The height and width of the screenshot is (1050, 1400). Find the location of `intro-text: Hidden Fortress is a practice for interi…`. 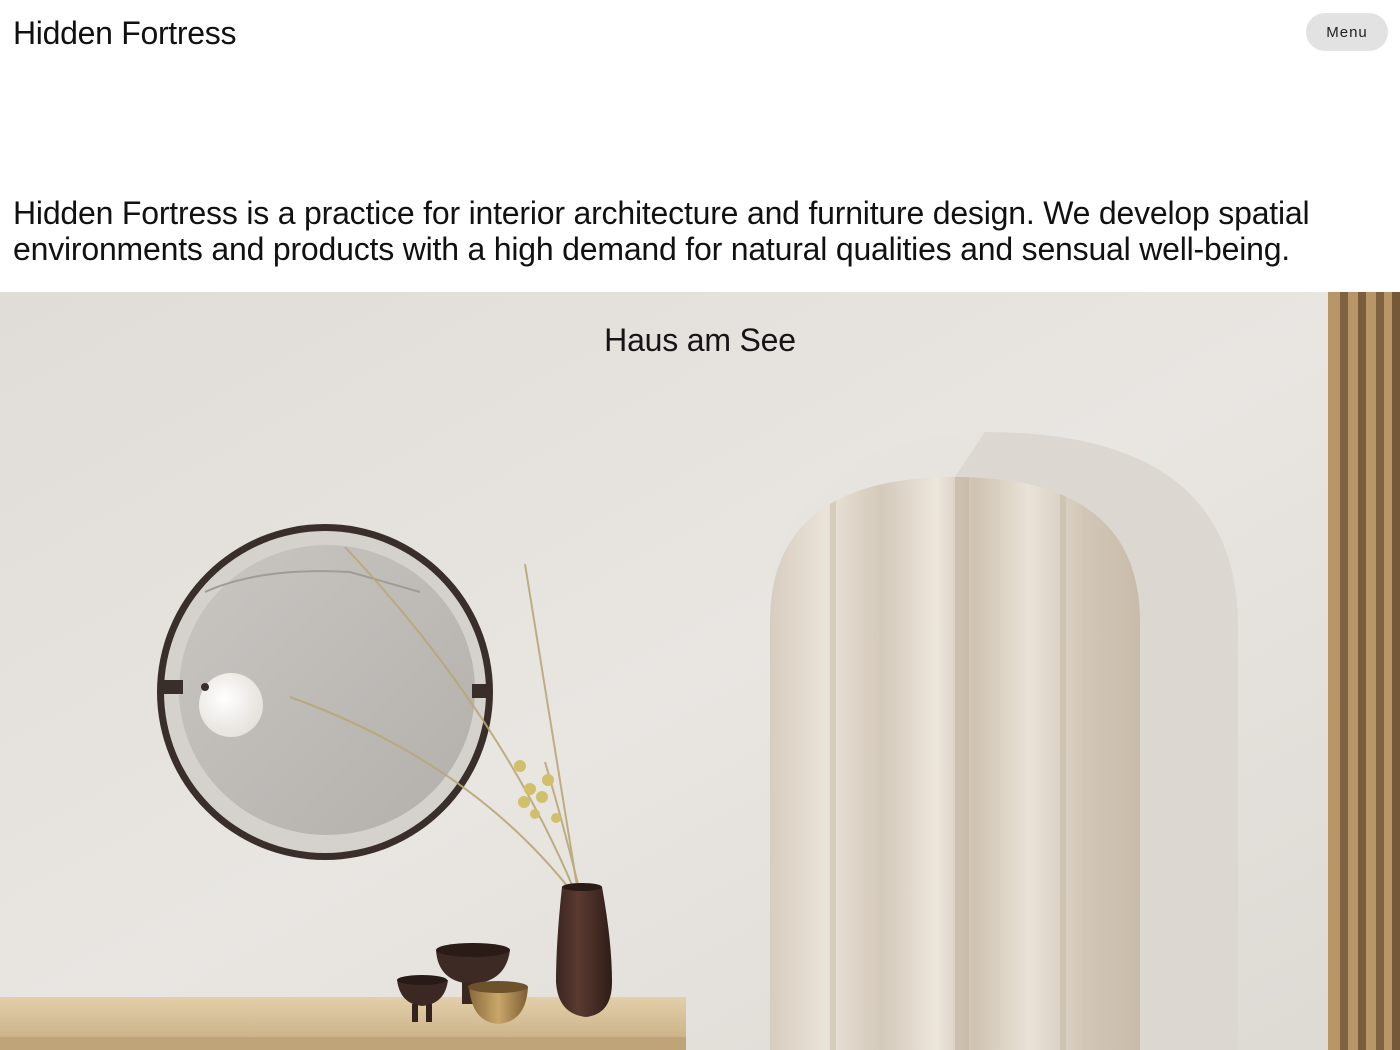

intro-text: Hidden Fortress is a practice for interi… is located at coordinates (661, 231).